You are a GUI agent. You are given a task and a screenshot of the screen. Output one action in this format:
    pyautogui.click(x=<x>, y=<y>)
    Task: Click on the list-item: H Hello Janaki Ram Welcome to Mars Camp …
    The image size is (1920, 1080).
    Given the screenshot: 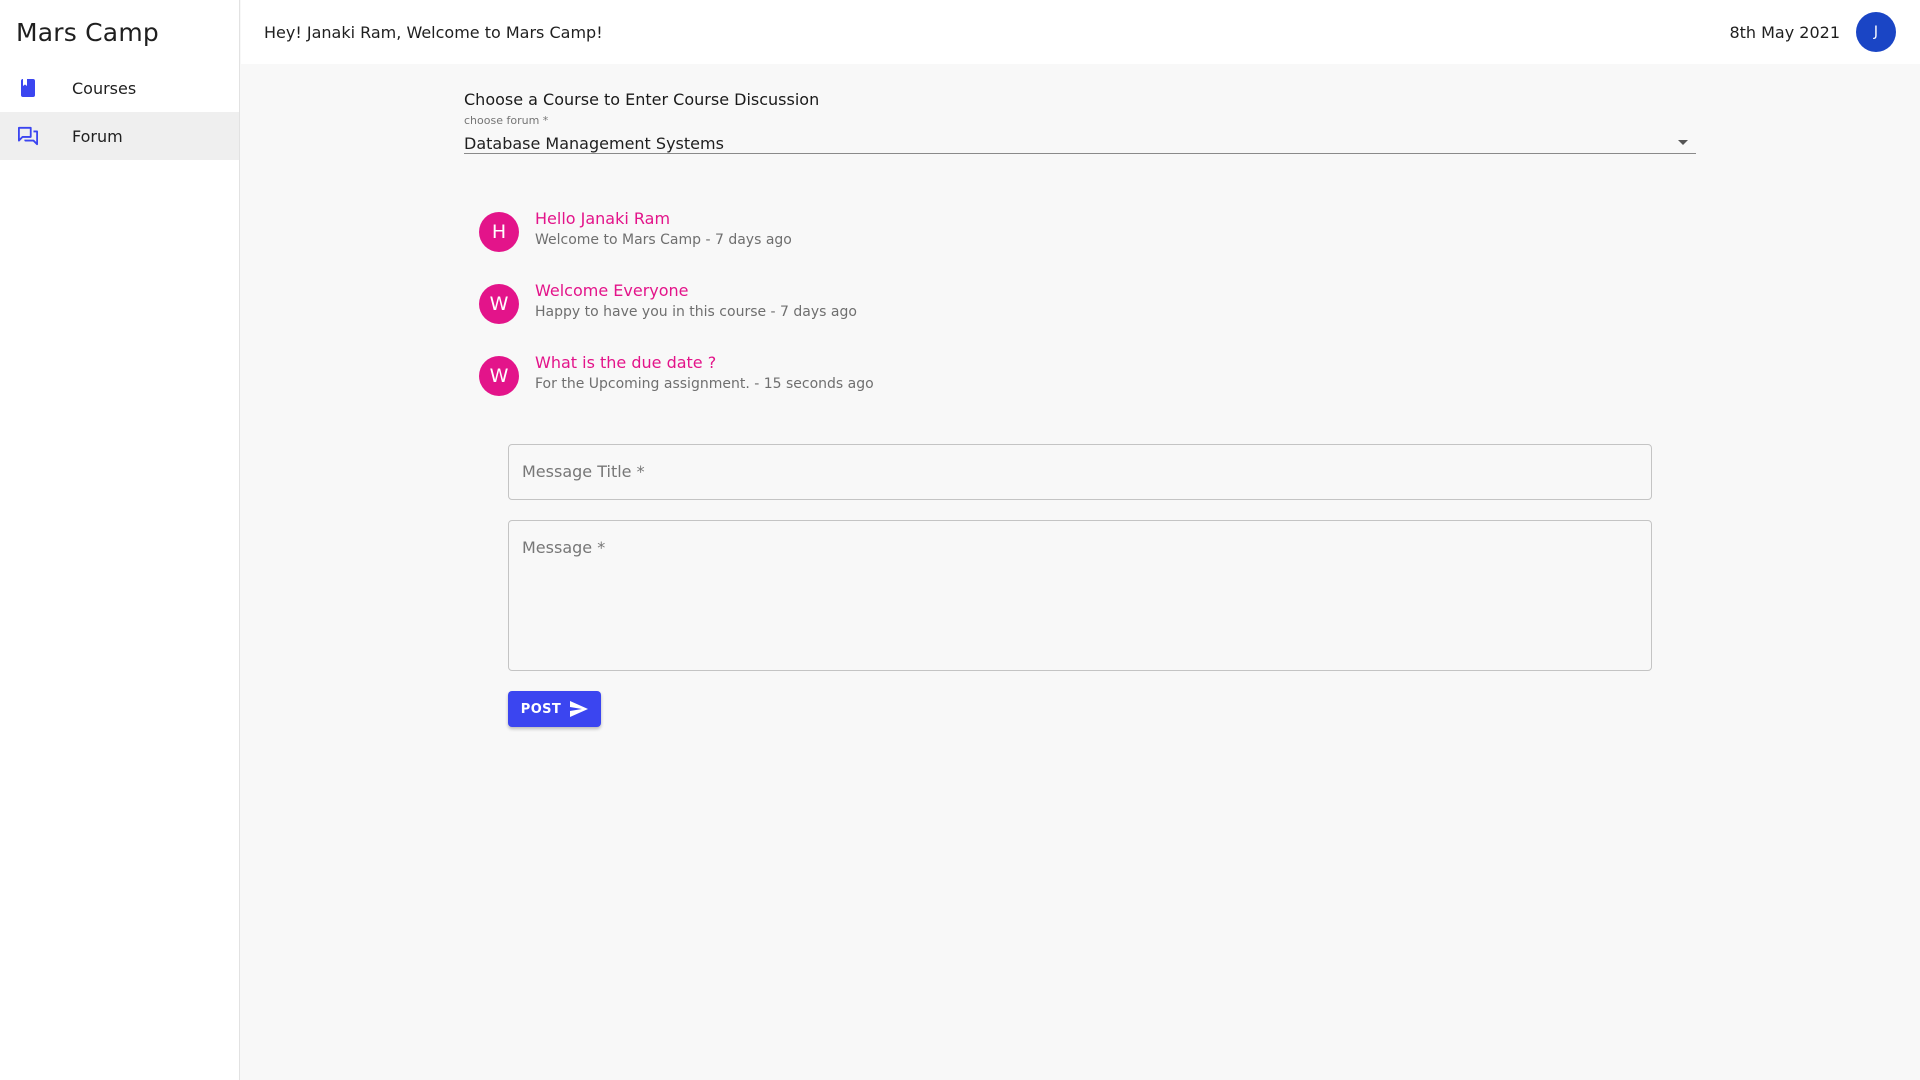 What is the action you would take?
    pyautogui.click(x=929, y=246)
    